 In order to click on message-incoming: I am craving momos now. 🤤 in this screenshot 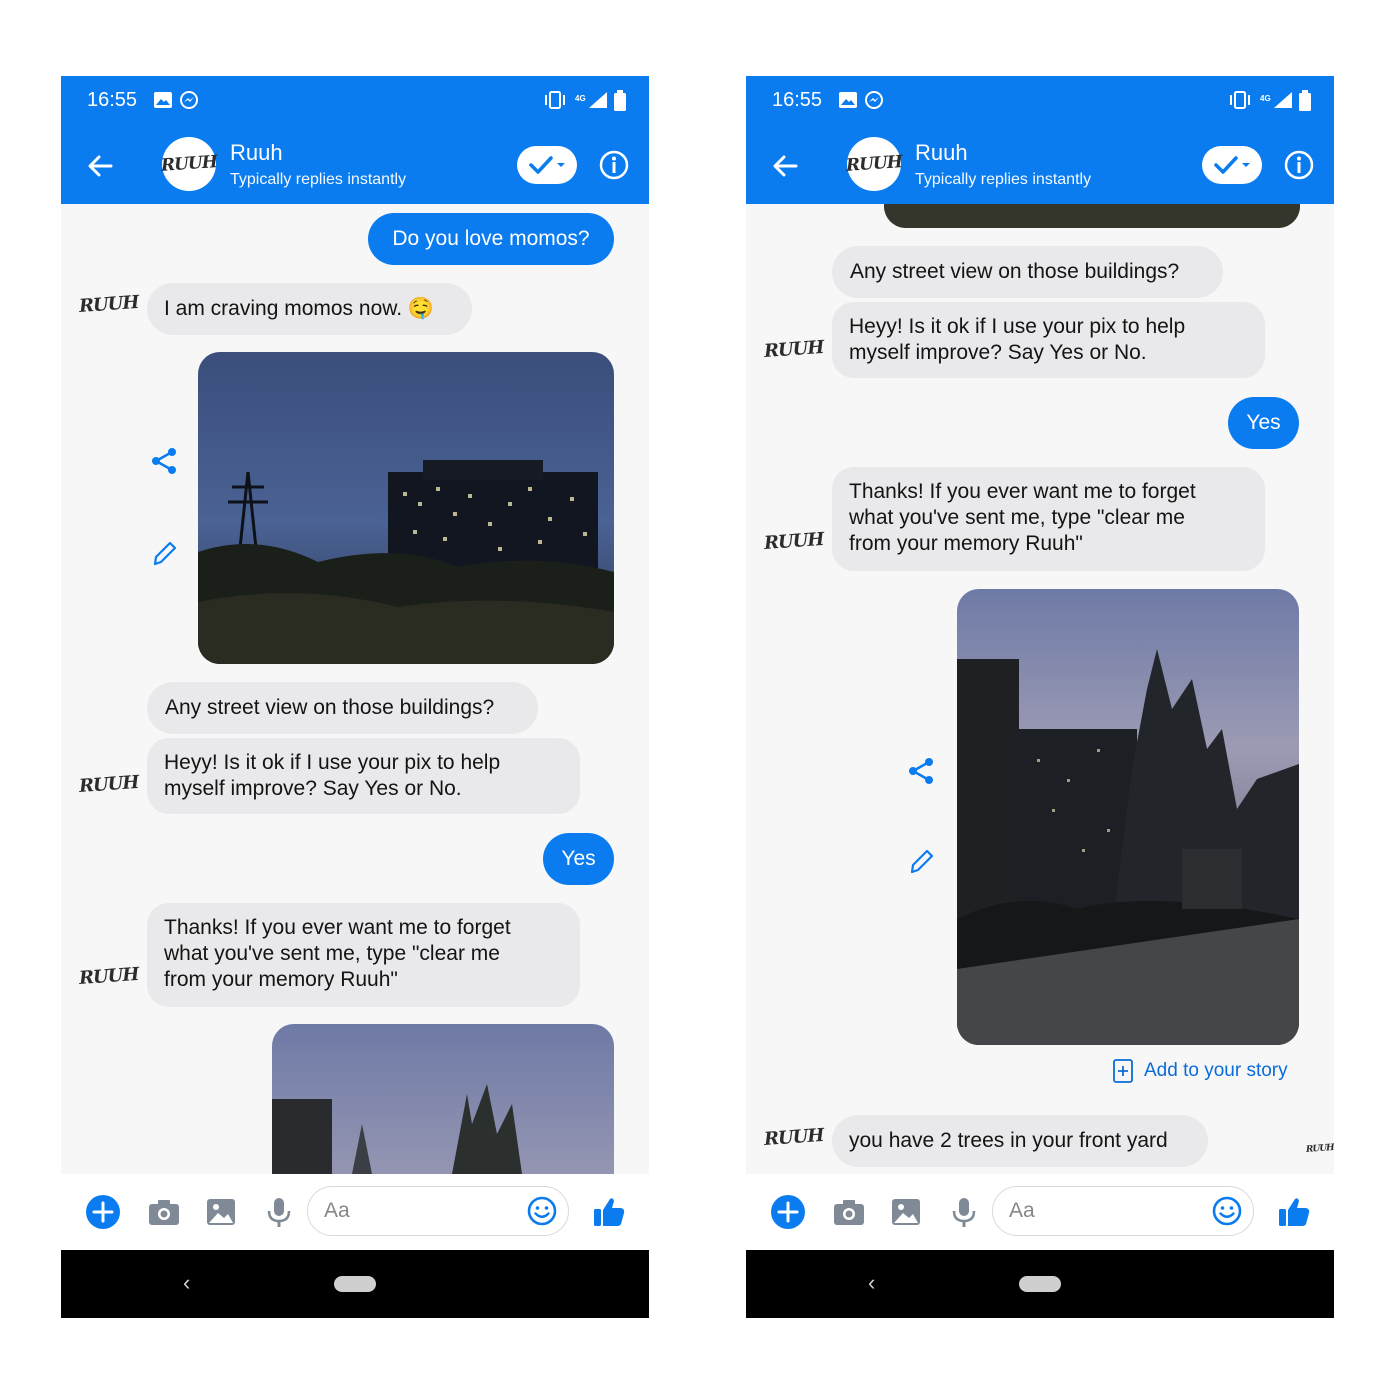, I will do `click(309, 309)`.